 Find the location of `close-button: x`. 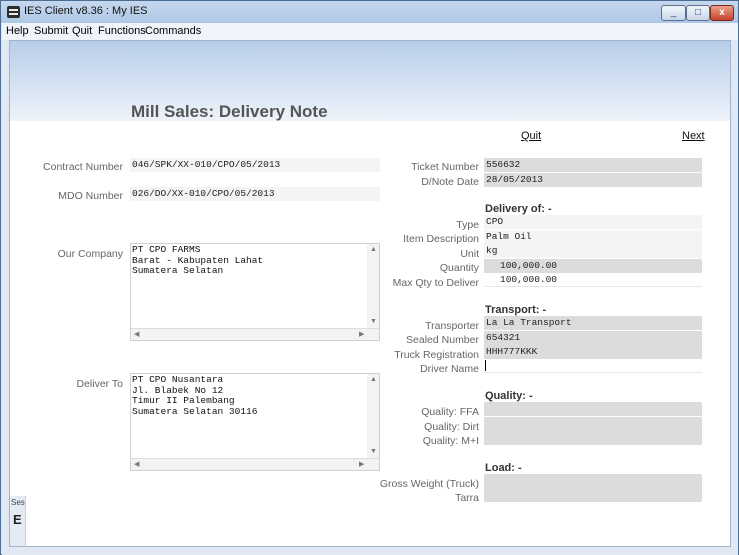

close-button: x is located at coordinates (722, 13).